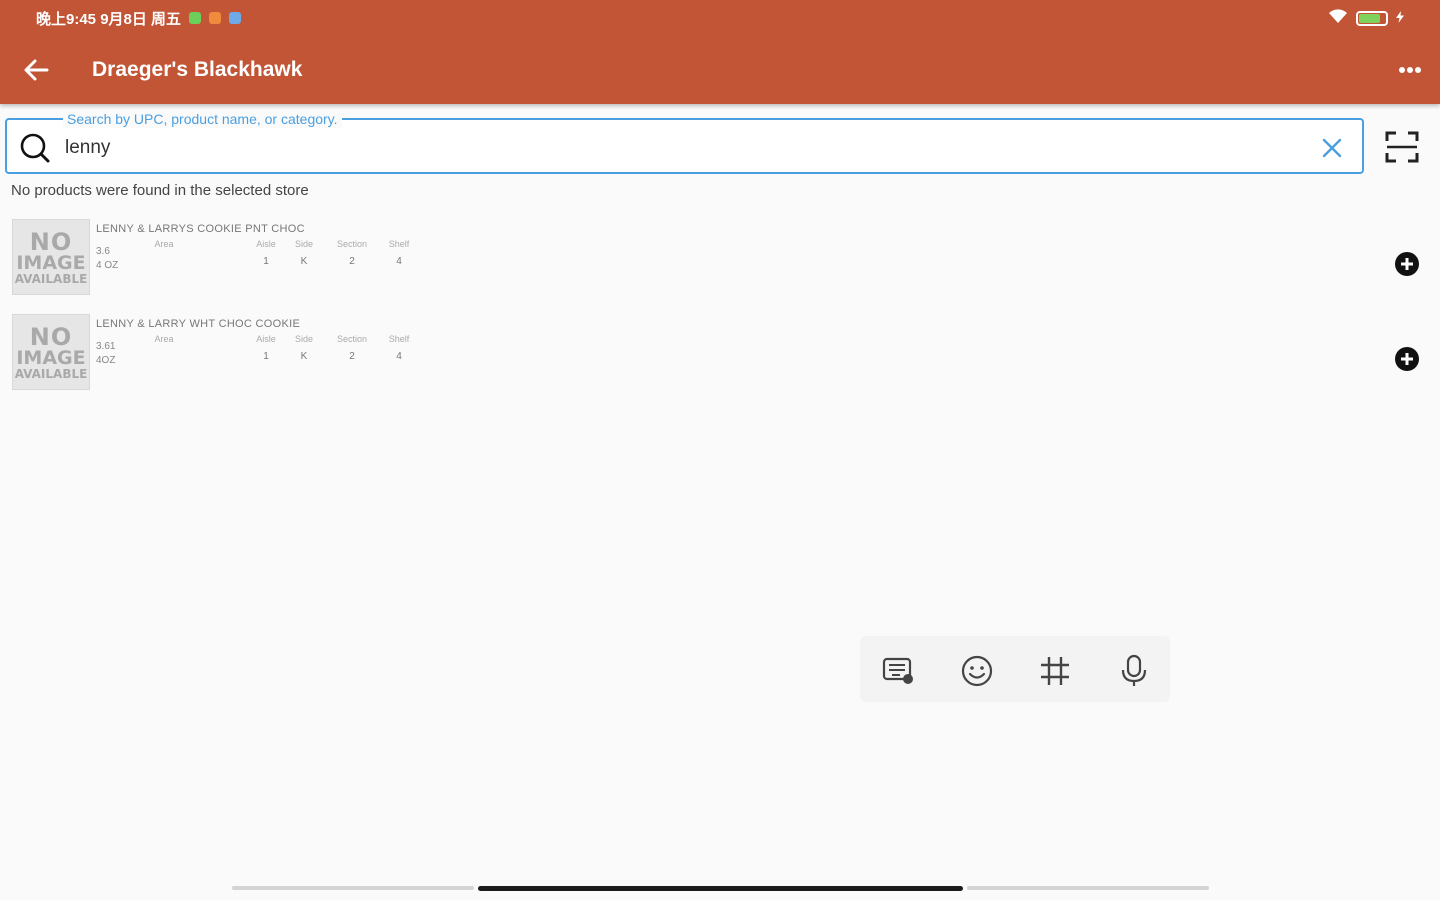 Image resolution: width=1440 pixels, height=900 pixels. Describe the element at coordinates (1088, 888) in the screenshot. I see `nav-gesture-bar-right` at that location.